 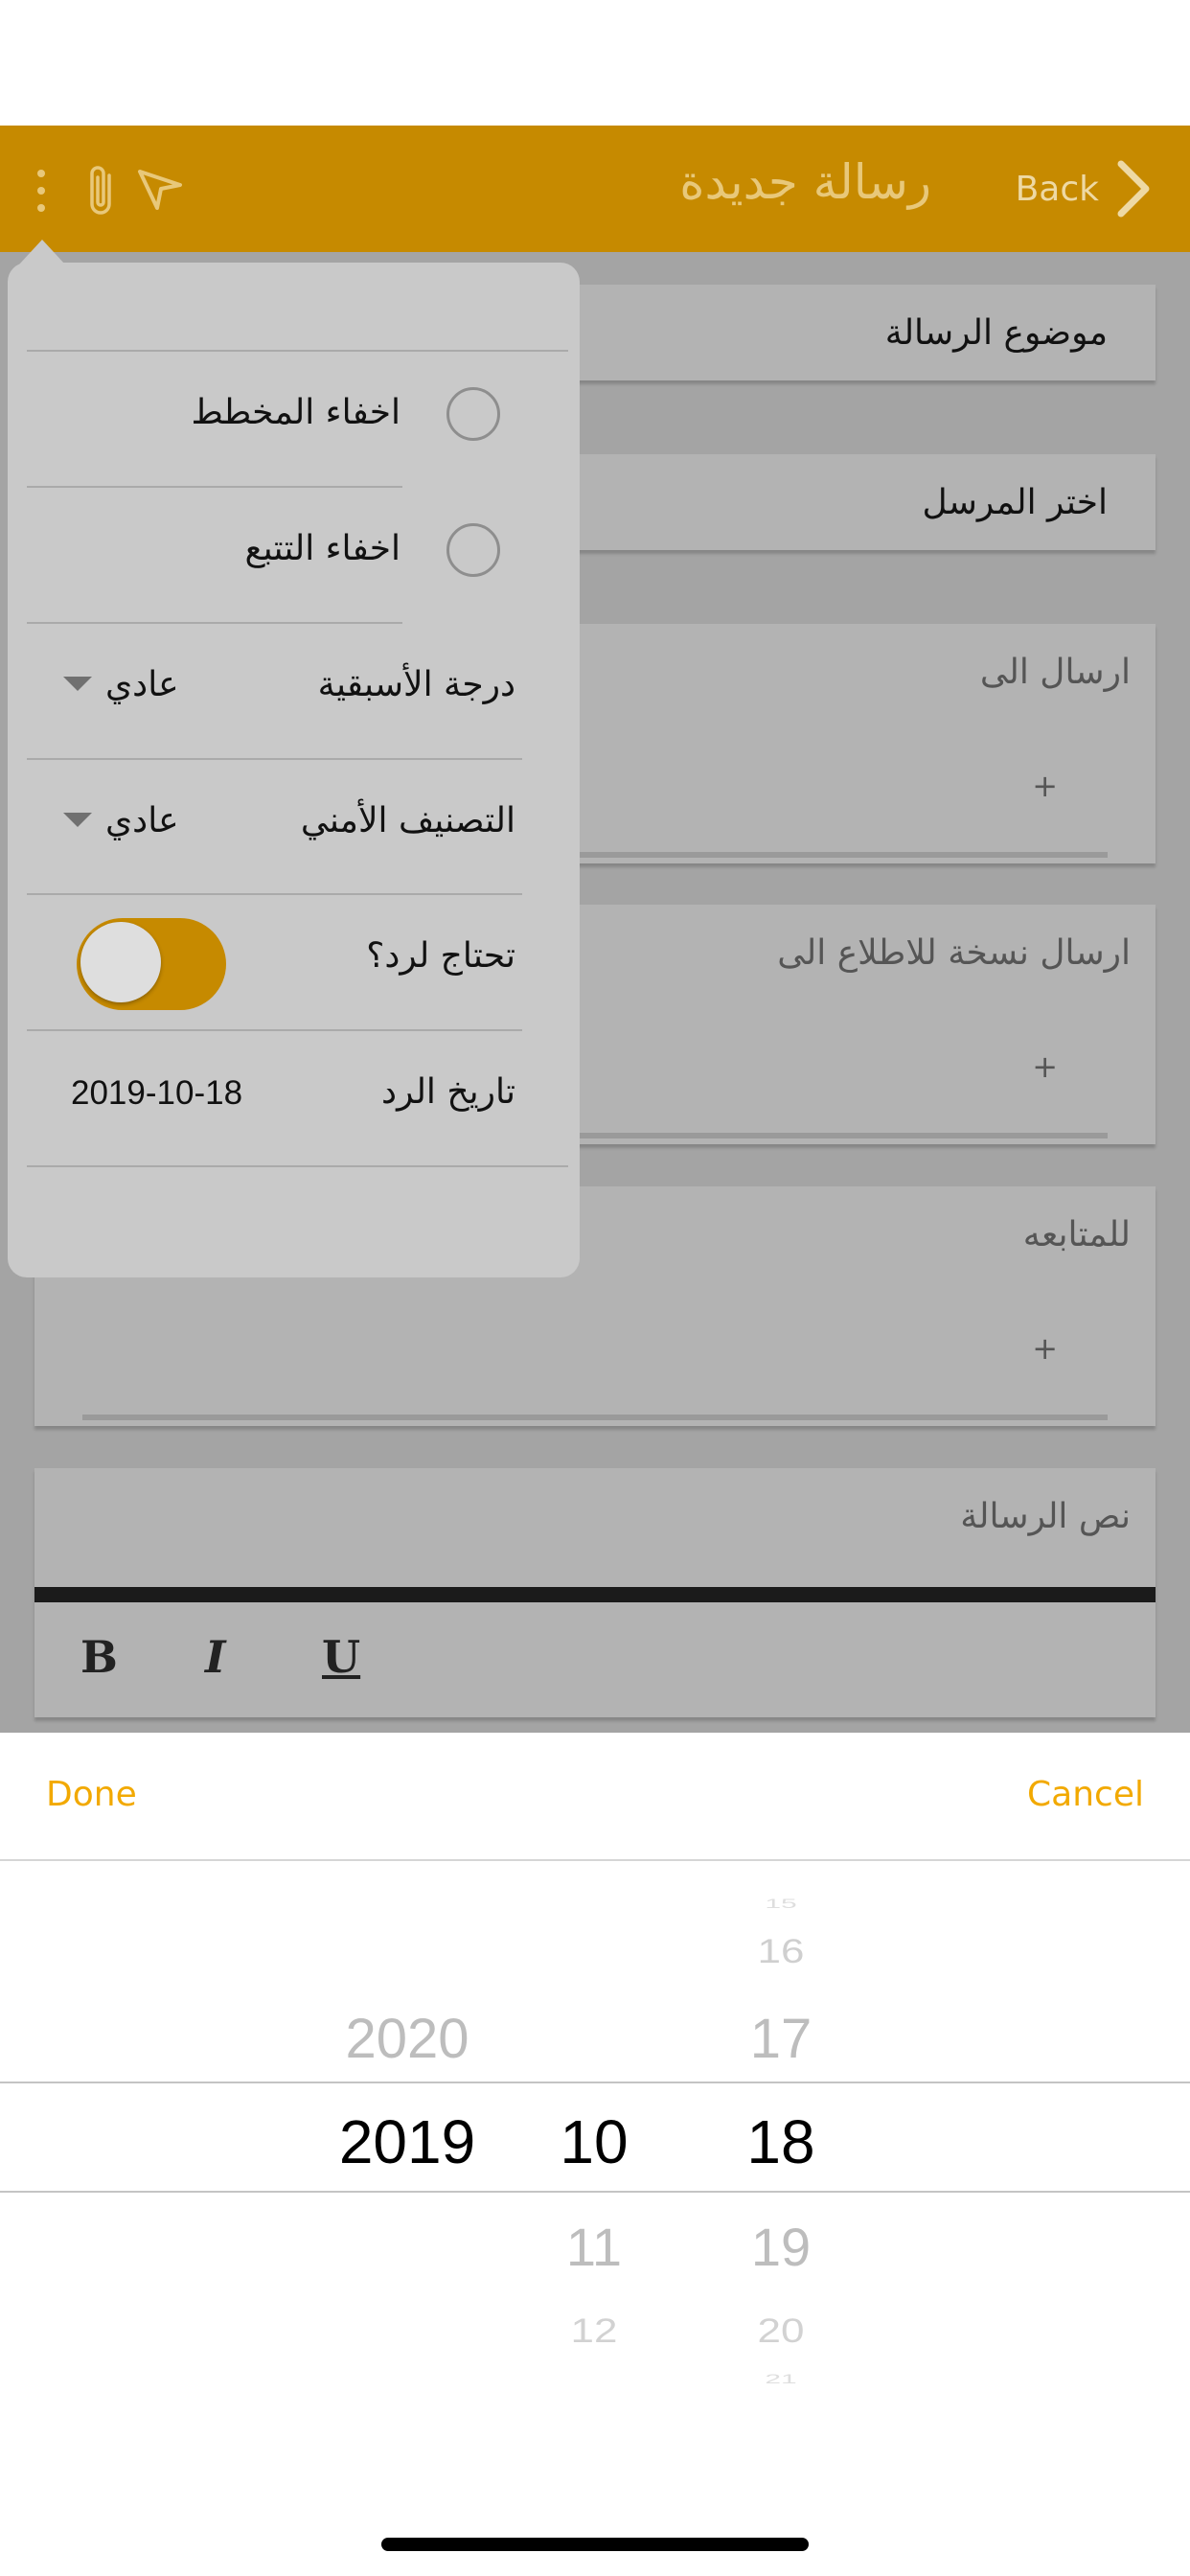 I want to click on hide-tracking-radio, so click(x=473, y=550).